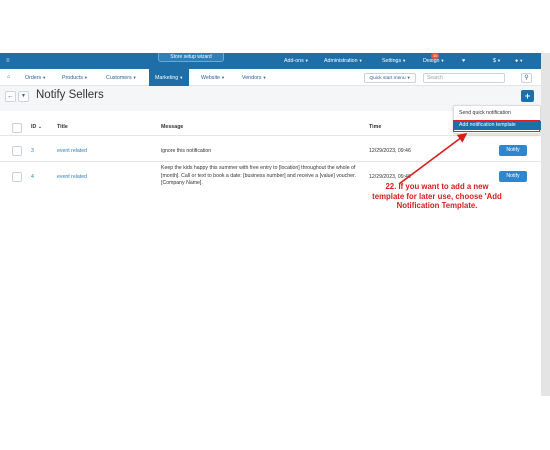  I want to click on settings-label: Settings, so click(392, 61).